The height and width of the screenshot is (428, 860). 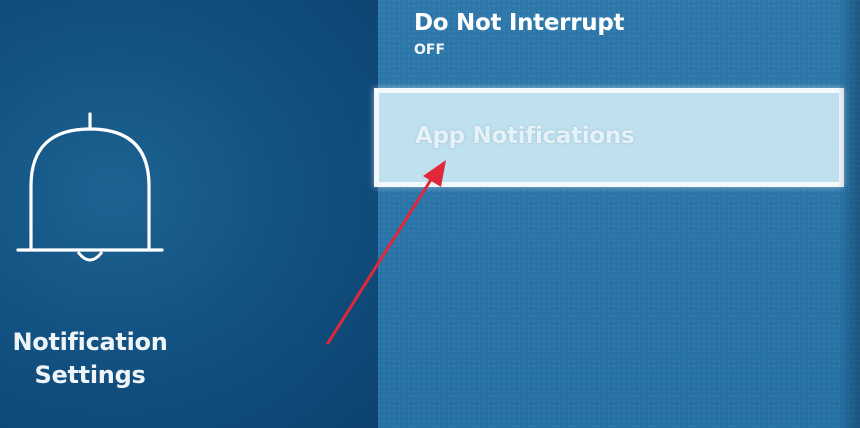 I want to click on menu-item-value: OFF, so click(x=430, y=50).